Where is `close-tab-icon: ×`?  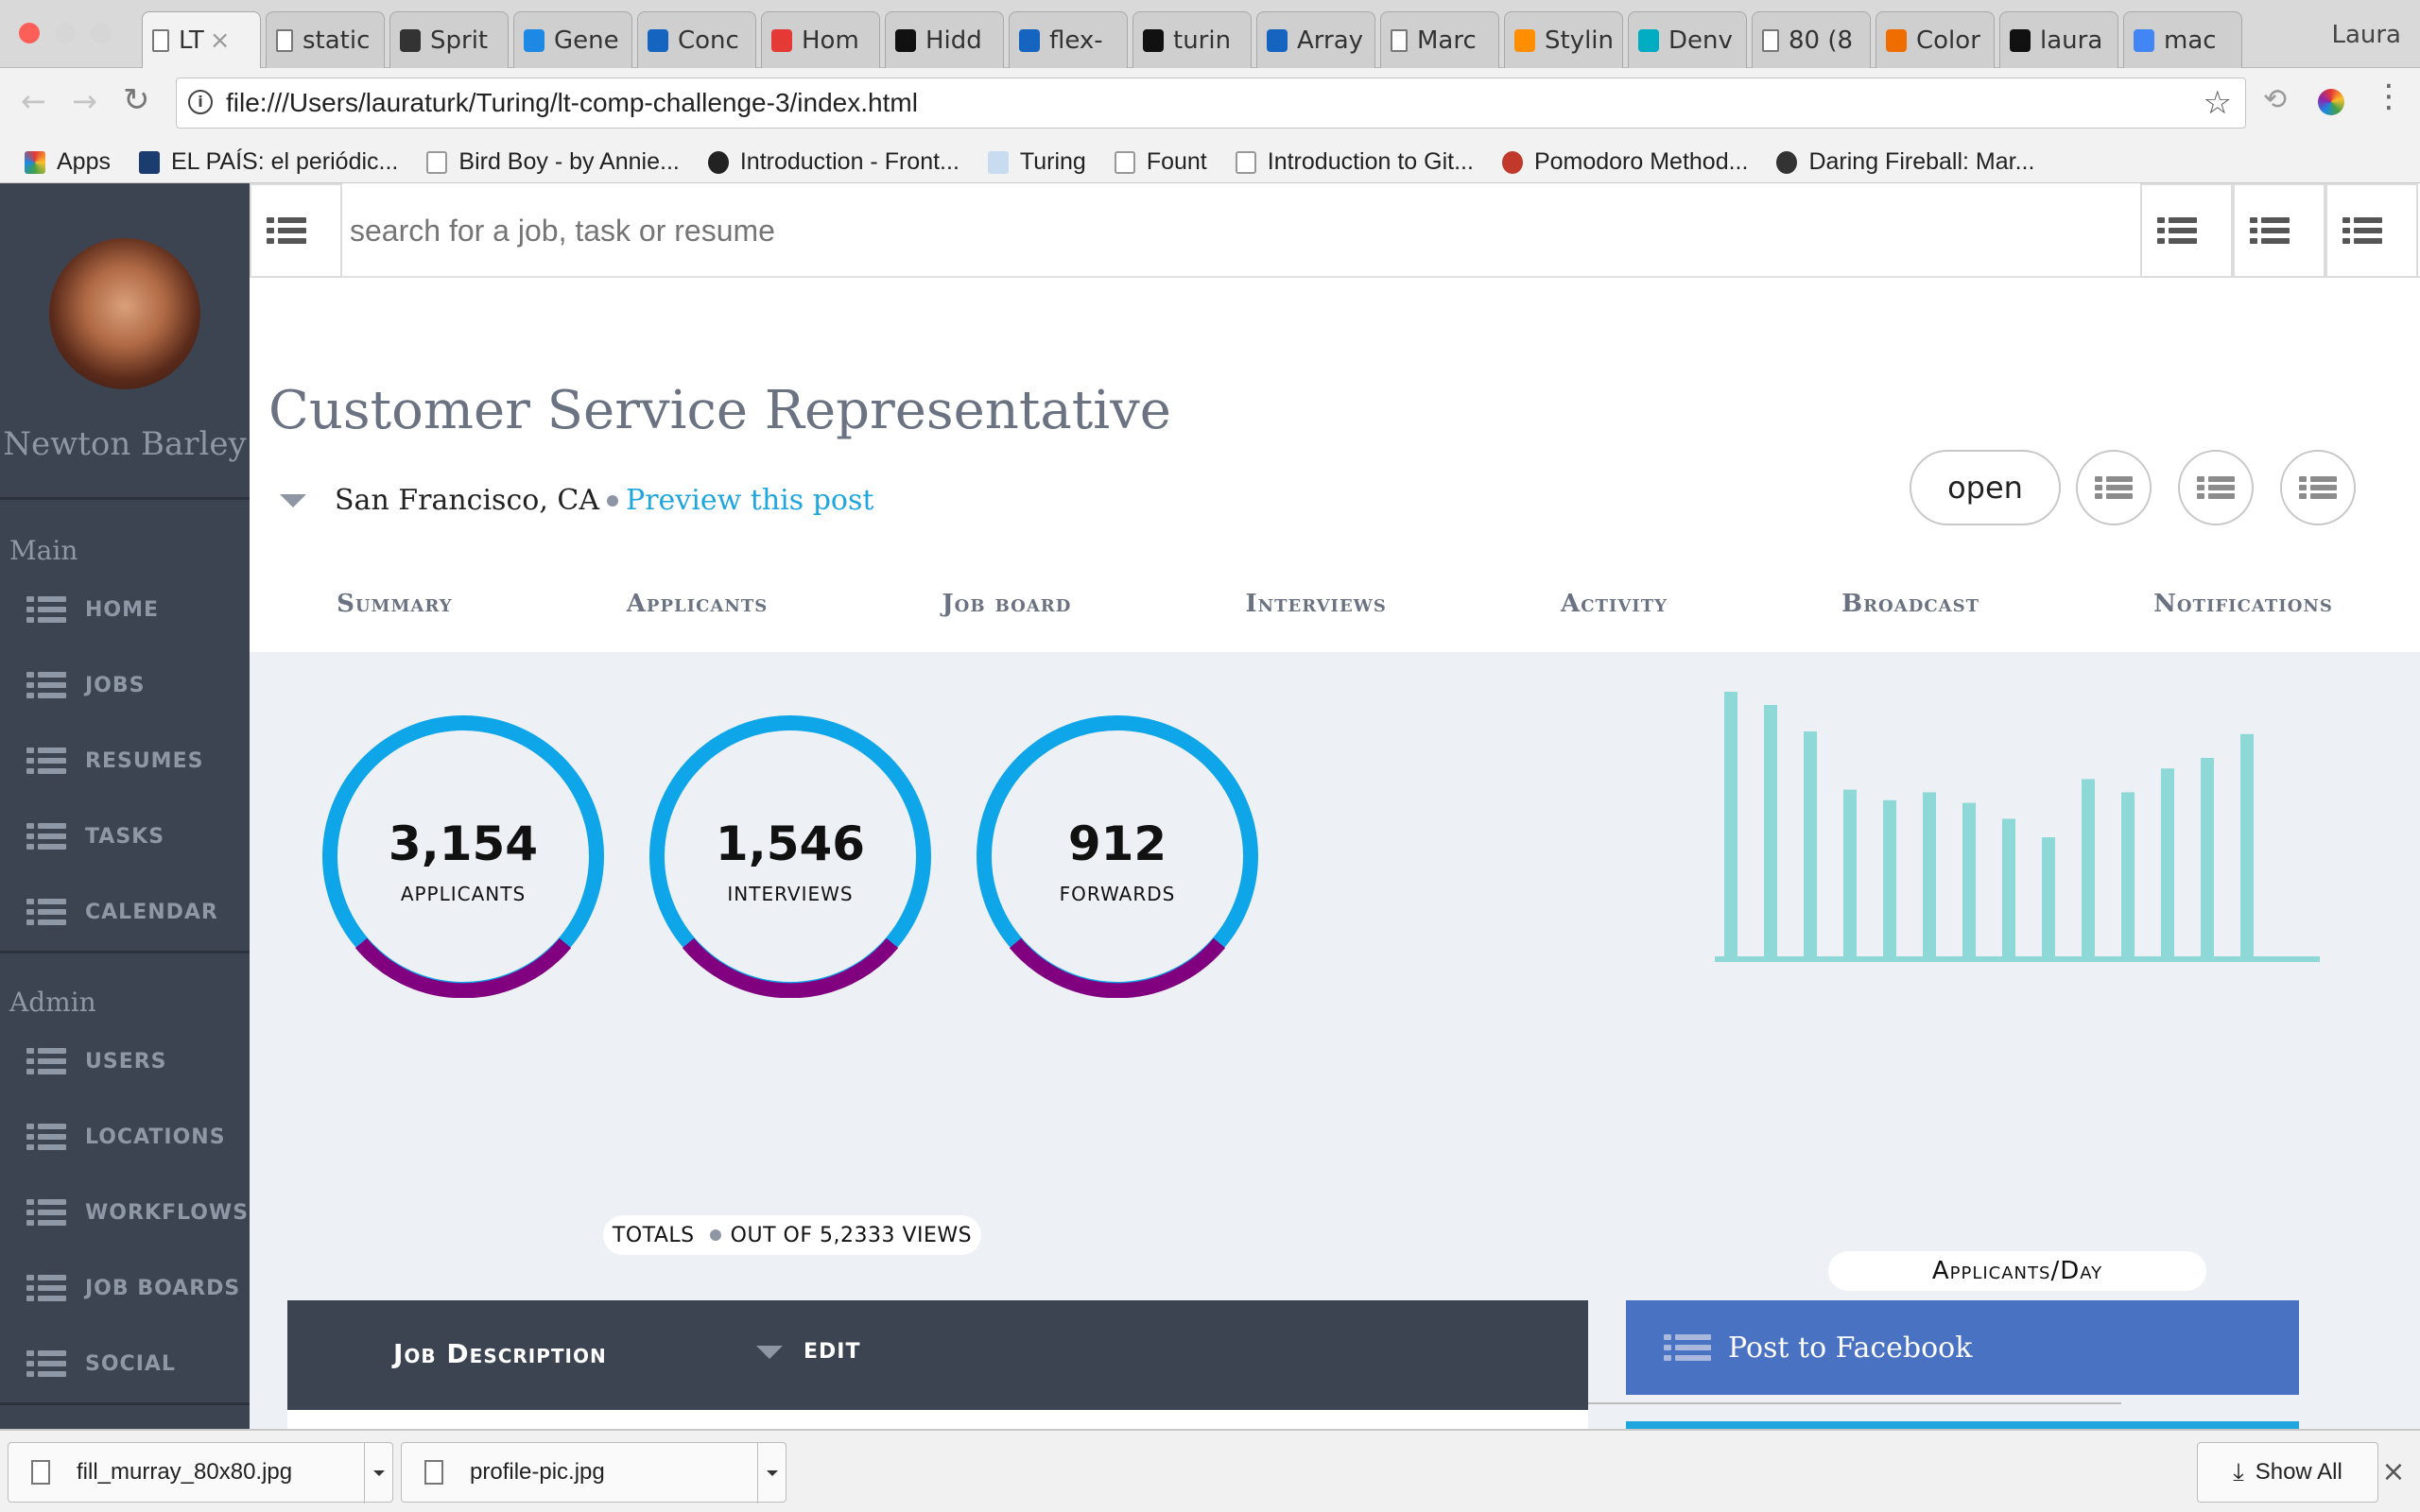
close-tab-icon: × is located at coordinates (220, 40).